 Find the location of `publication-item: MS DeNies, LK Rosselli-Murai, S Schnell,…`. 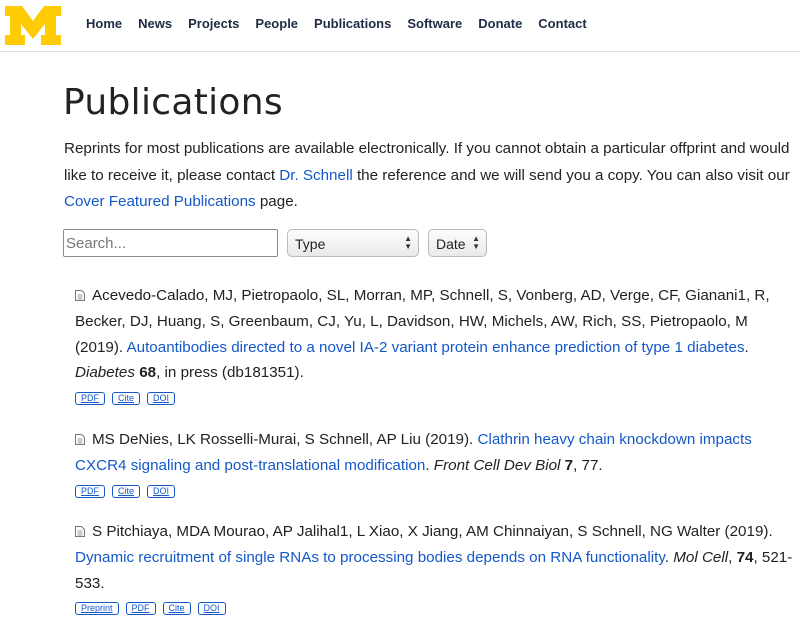

publication-item: MS DeNies, LK Rosselli-Murai, S Schnell,… is located at coordinates (435, 462).